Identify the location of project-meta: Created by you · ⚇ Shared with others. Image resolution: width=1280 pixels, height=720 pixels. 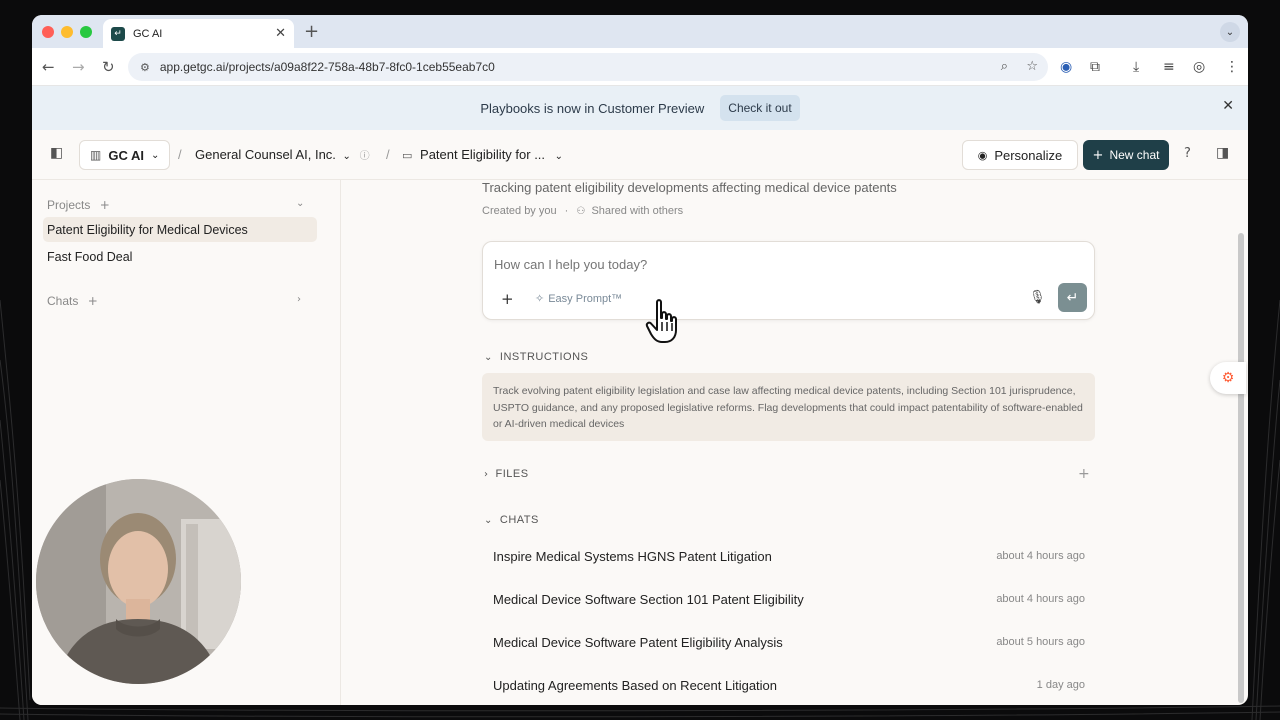
(582, 211).